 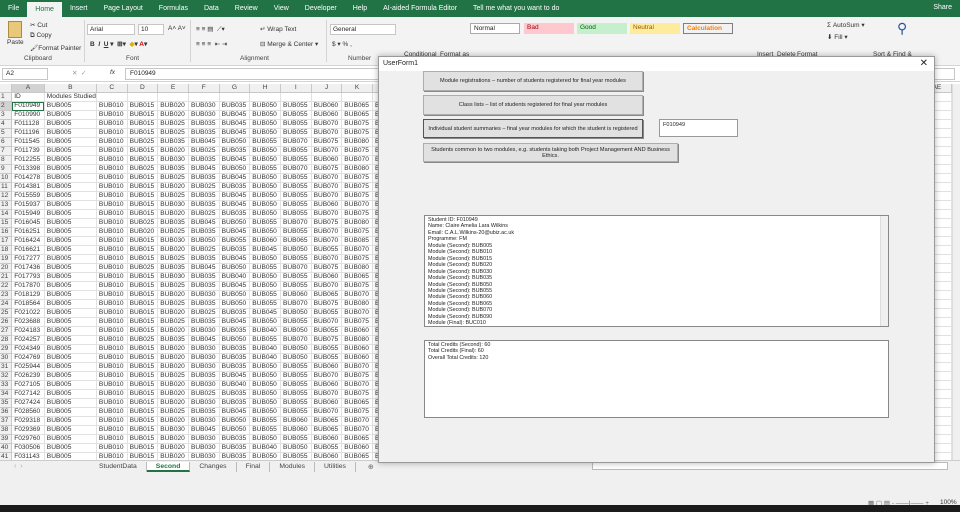 What do you see at coordinates (28, 430) in the screenshot?
I see `cell: F029369` at bounding box center [28, 430].